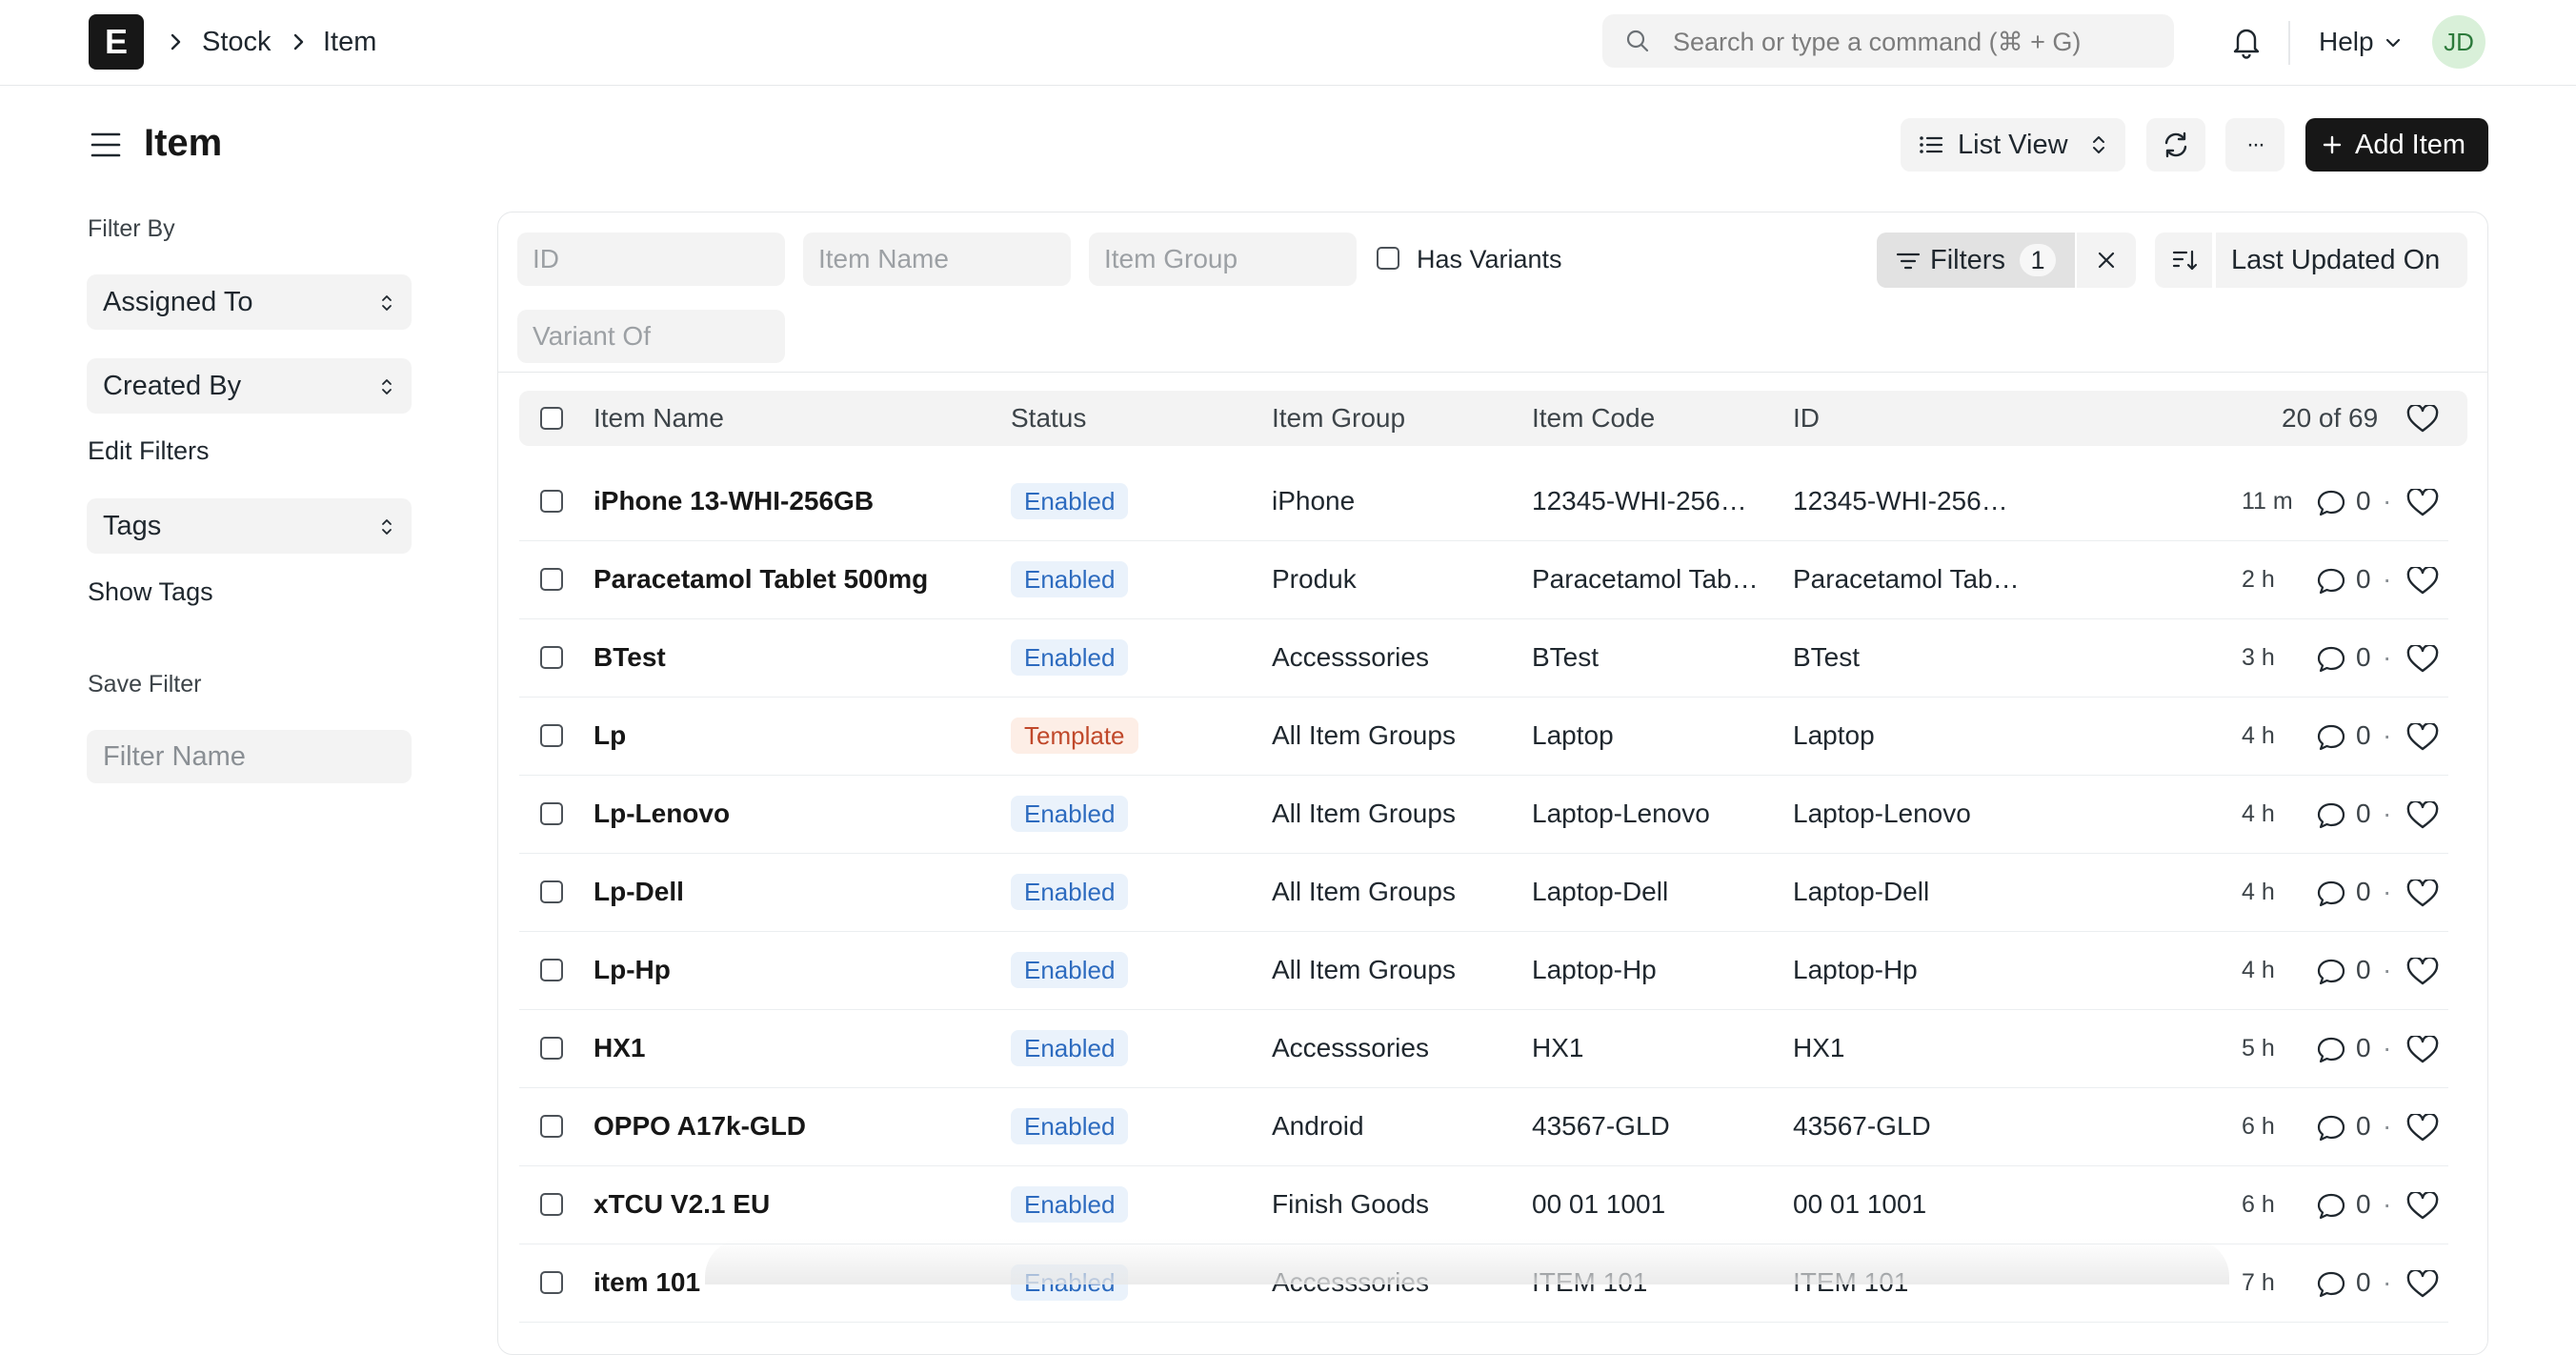 The image size is (2576, 1355). I want to click on item-group-cell: Accesssories, so click(1351, 1282).